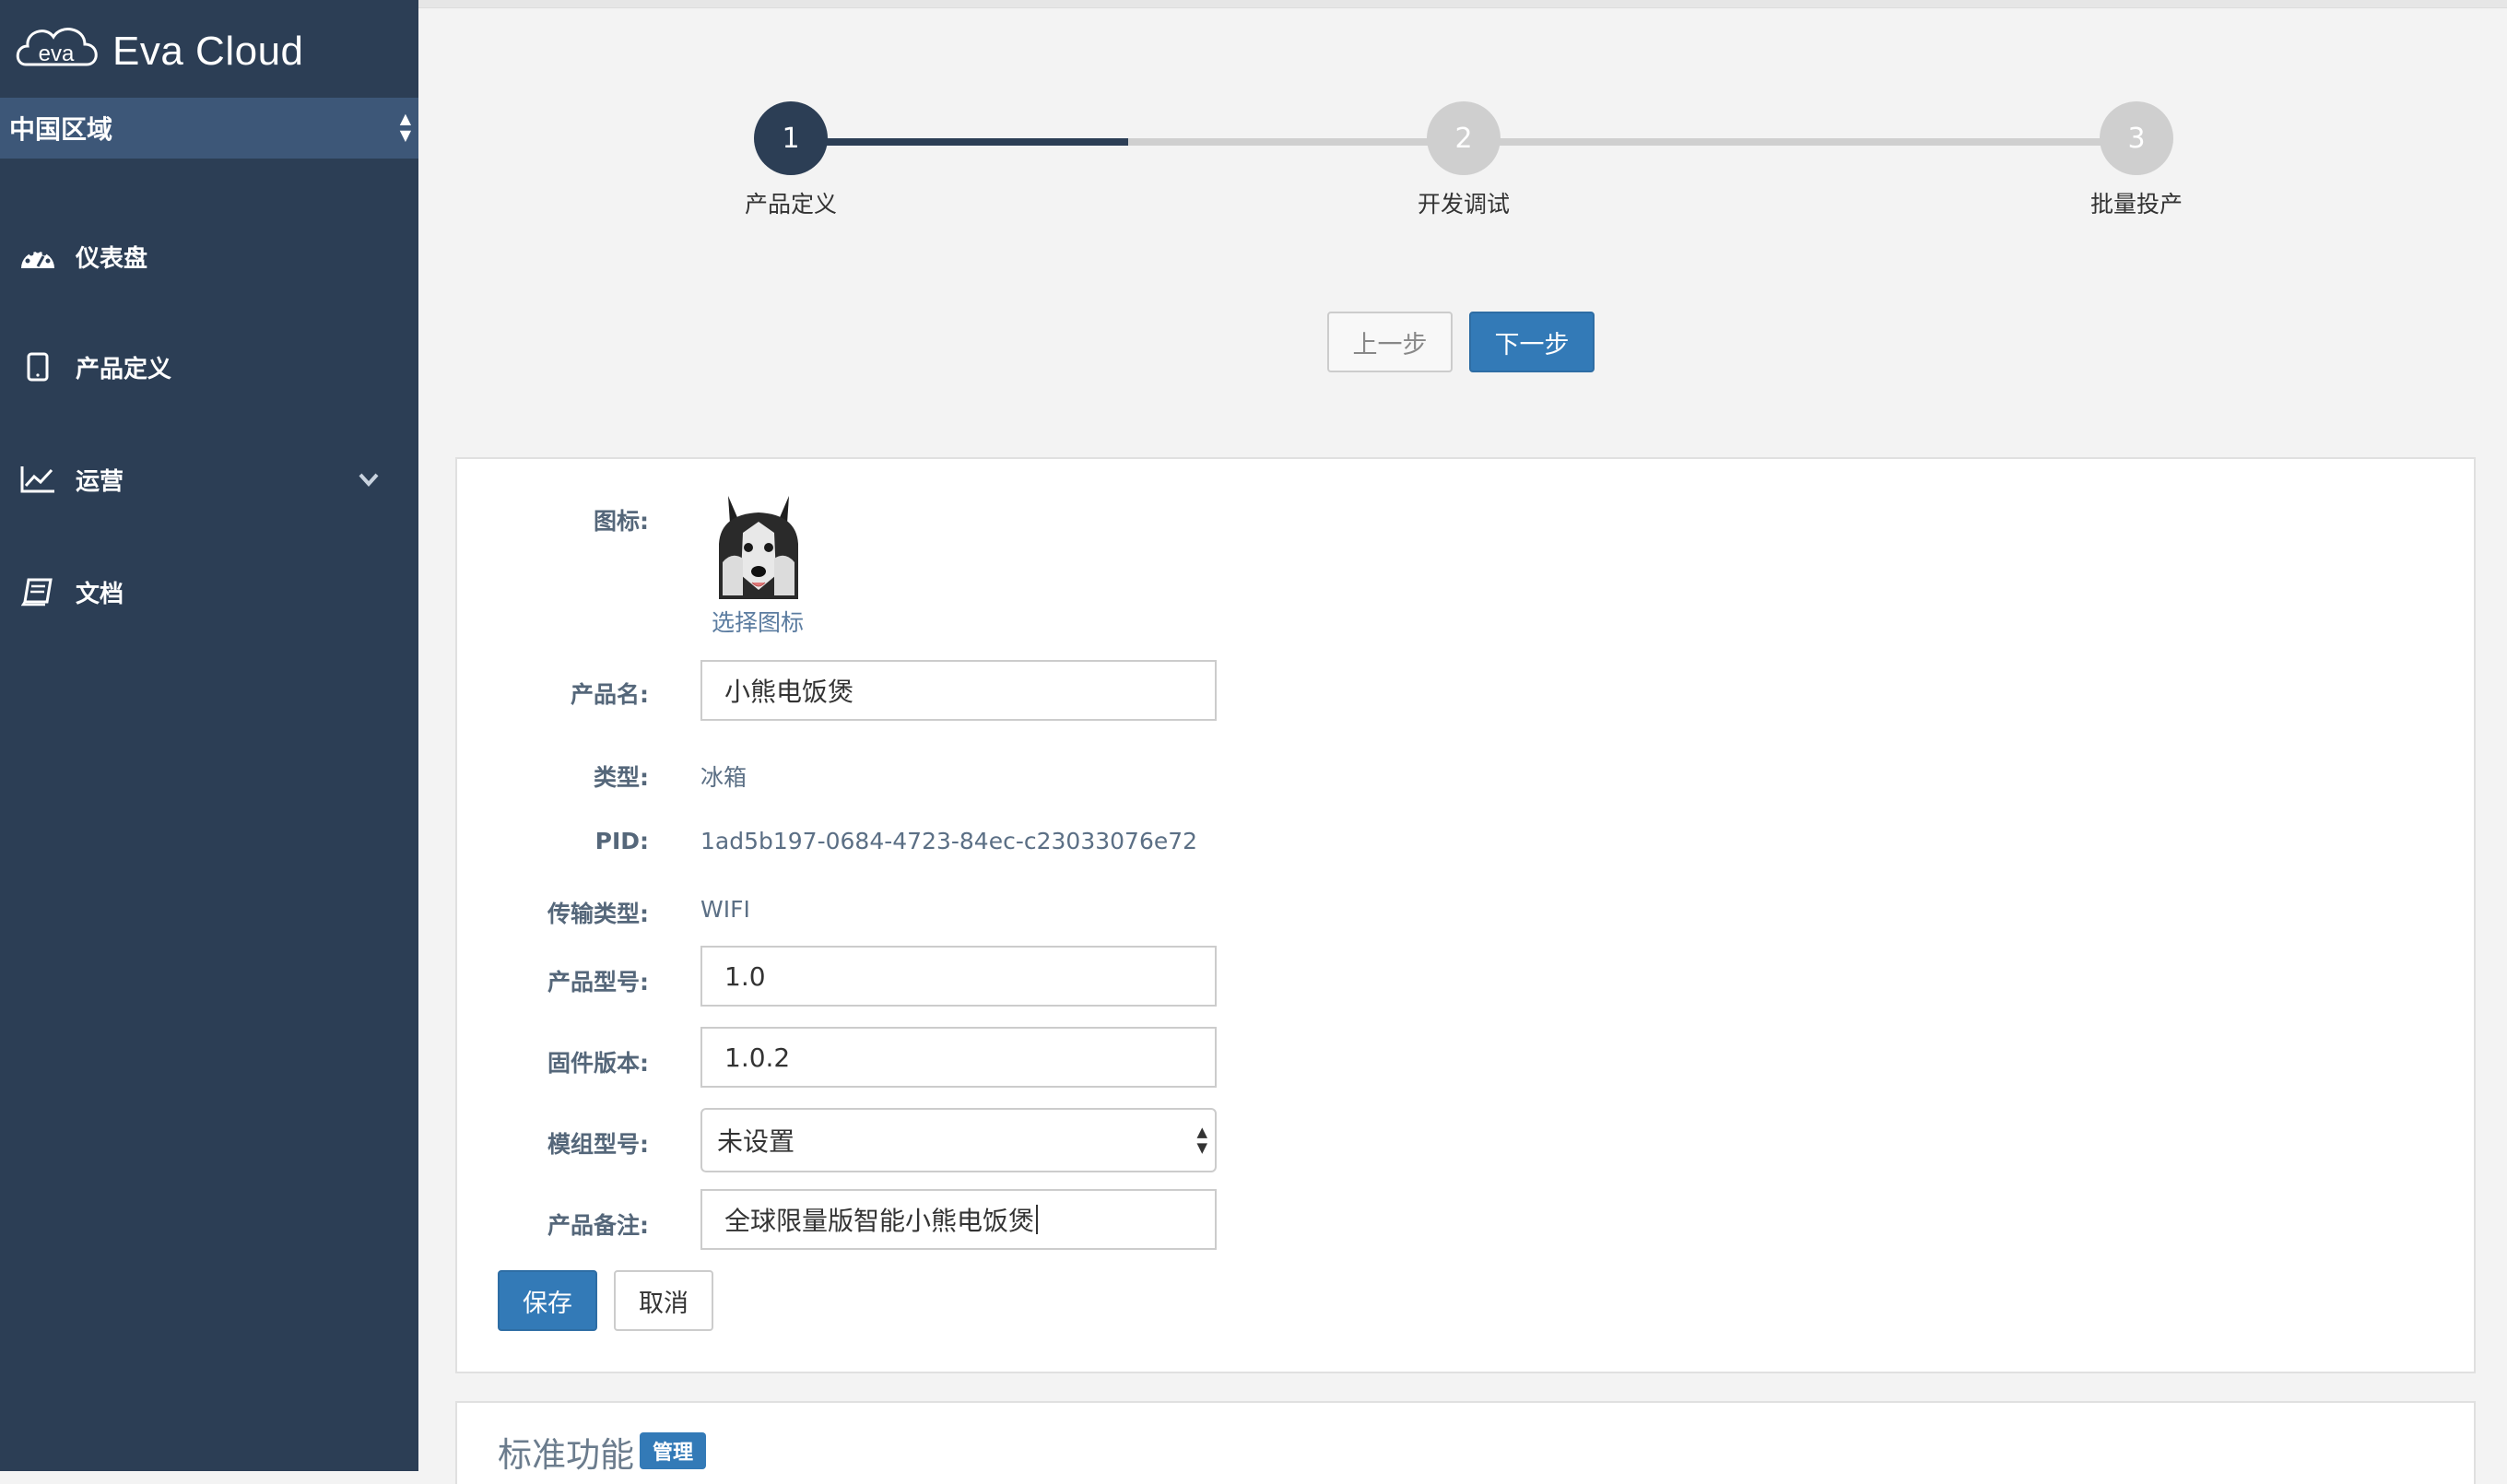 Image resolution: width=2507 pixels, height=1484 pixels. Describe the element at coordinates (789, 692) in the screenshot. I see `product-name-value: 小熊电饭煲` at that location.